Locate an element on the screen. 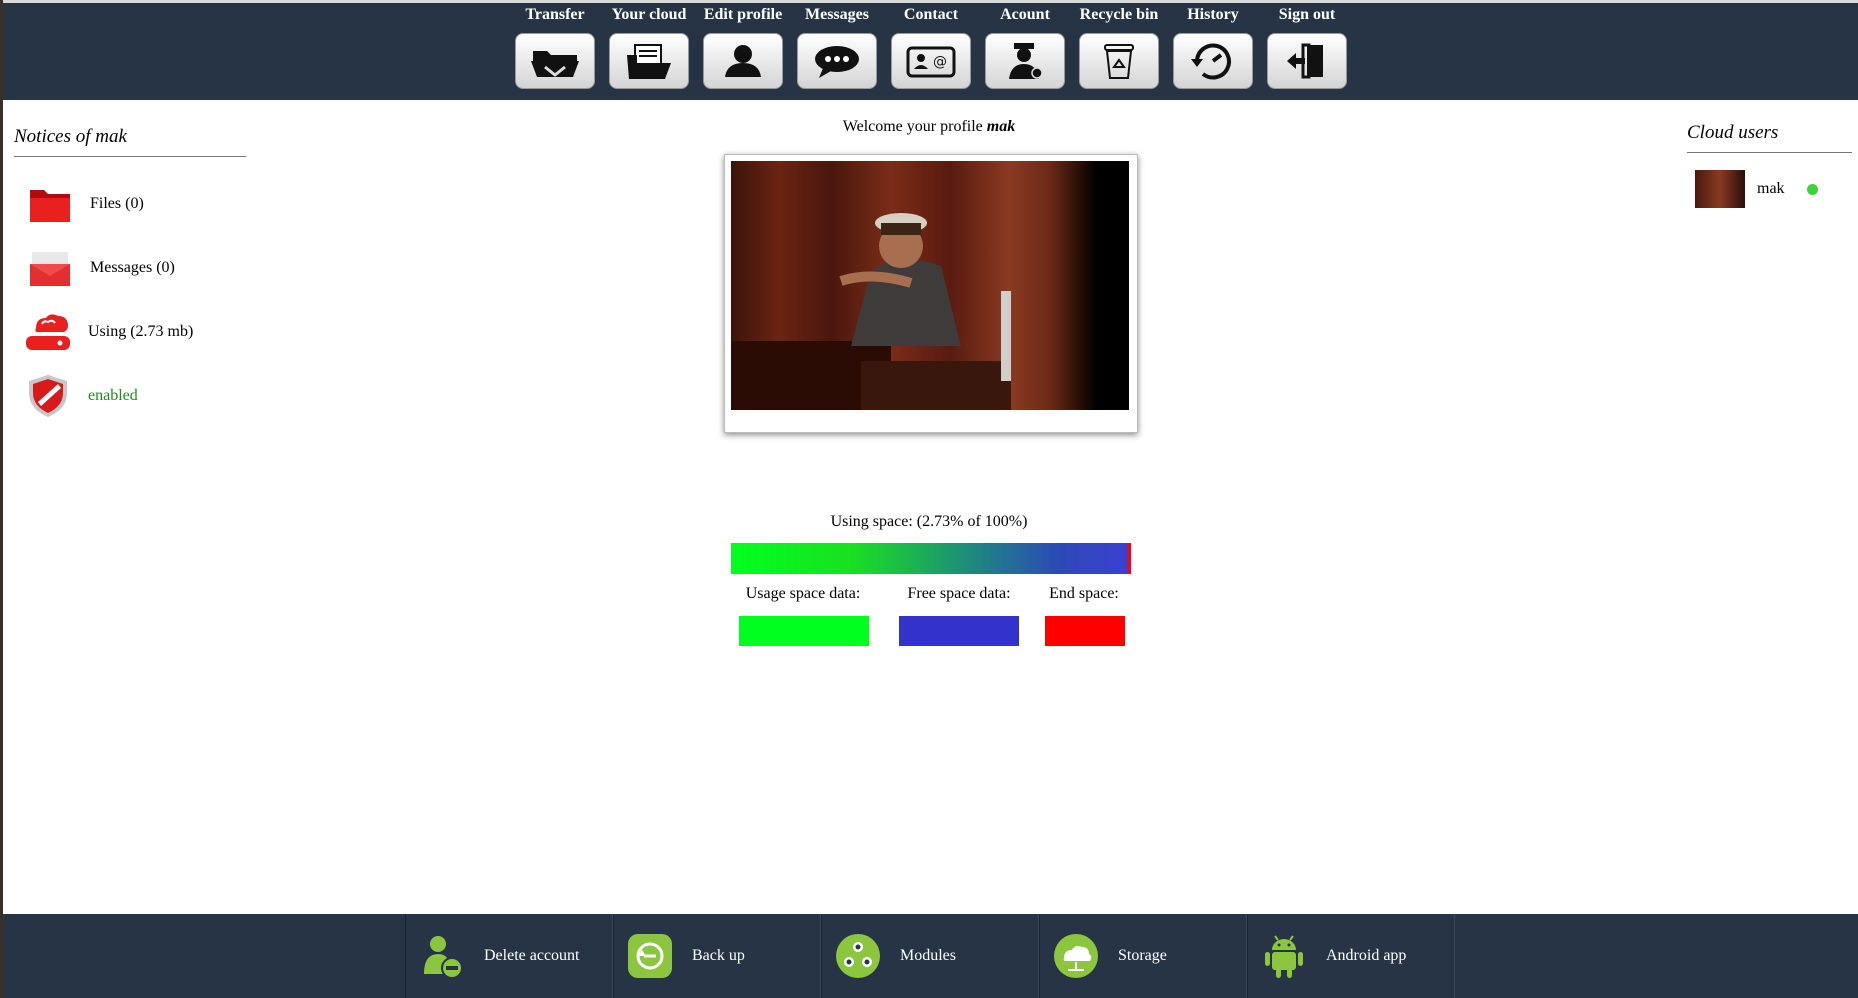 This screenshot has height=998, width=1858. sign-out-icon is located at coordinates (1305, 61).